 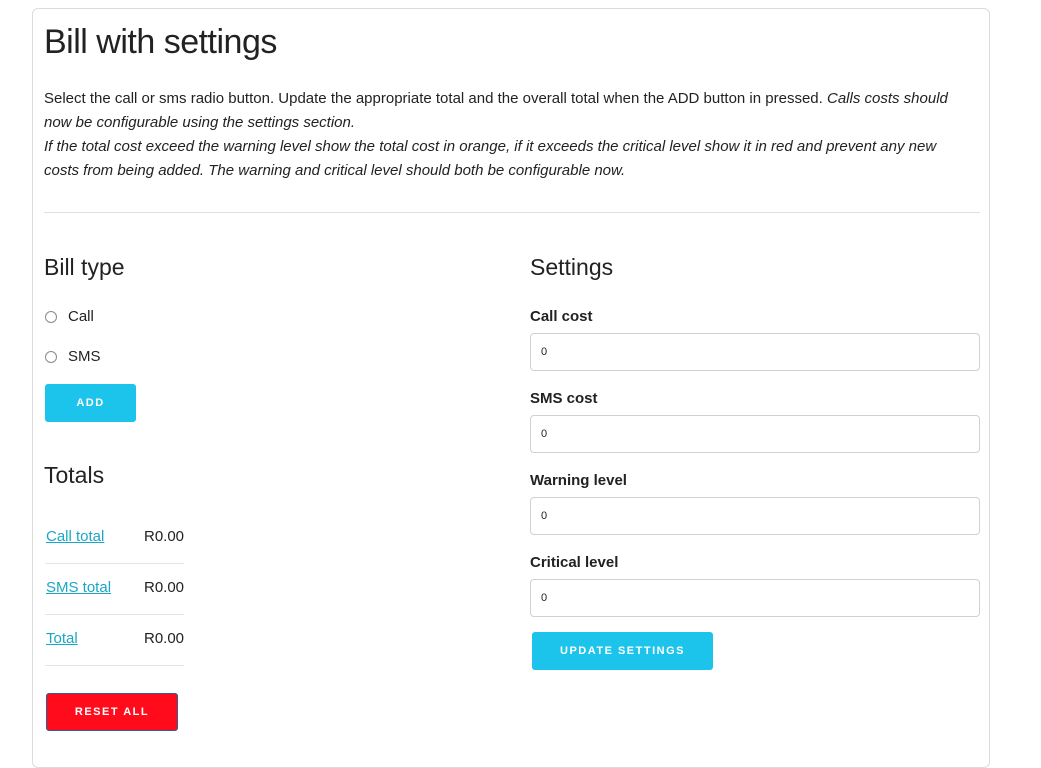 What do you see at coordinates (51, 316) in the screenshot?
I see `call-radio` at bounding box center [51, 316].